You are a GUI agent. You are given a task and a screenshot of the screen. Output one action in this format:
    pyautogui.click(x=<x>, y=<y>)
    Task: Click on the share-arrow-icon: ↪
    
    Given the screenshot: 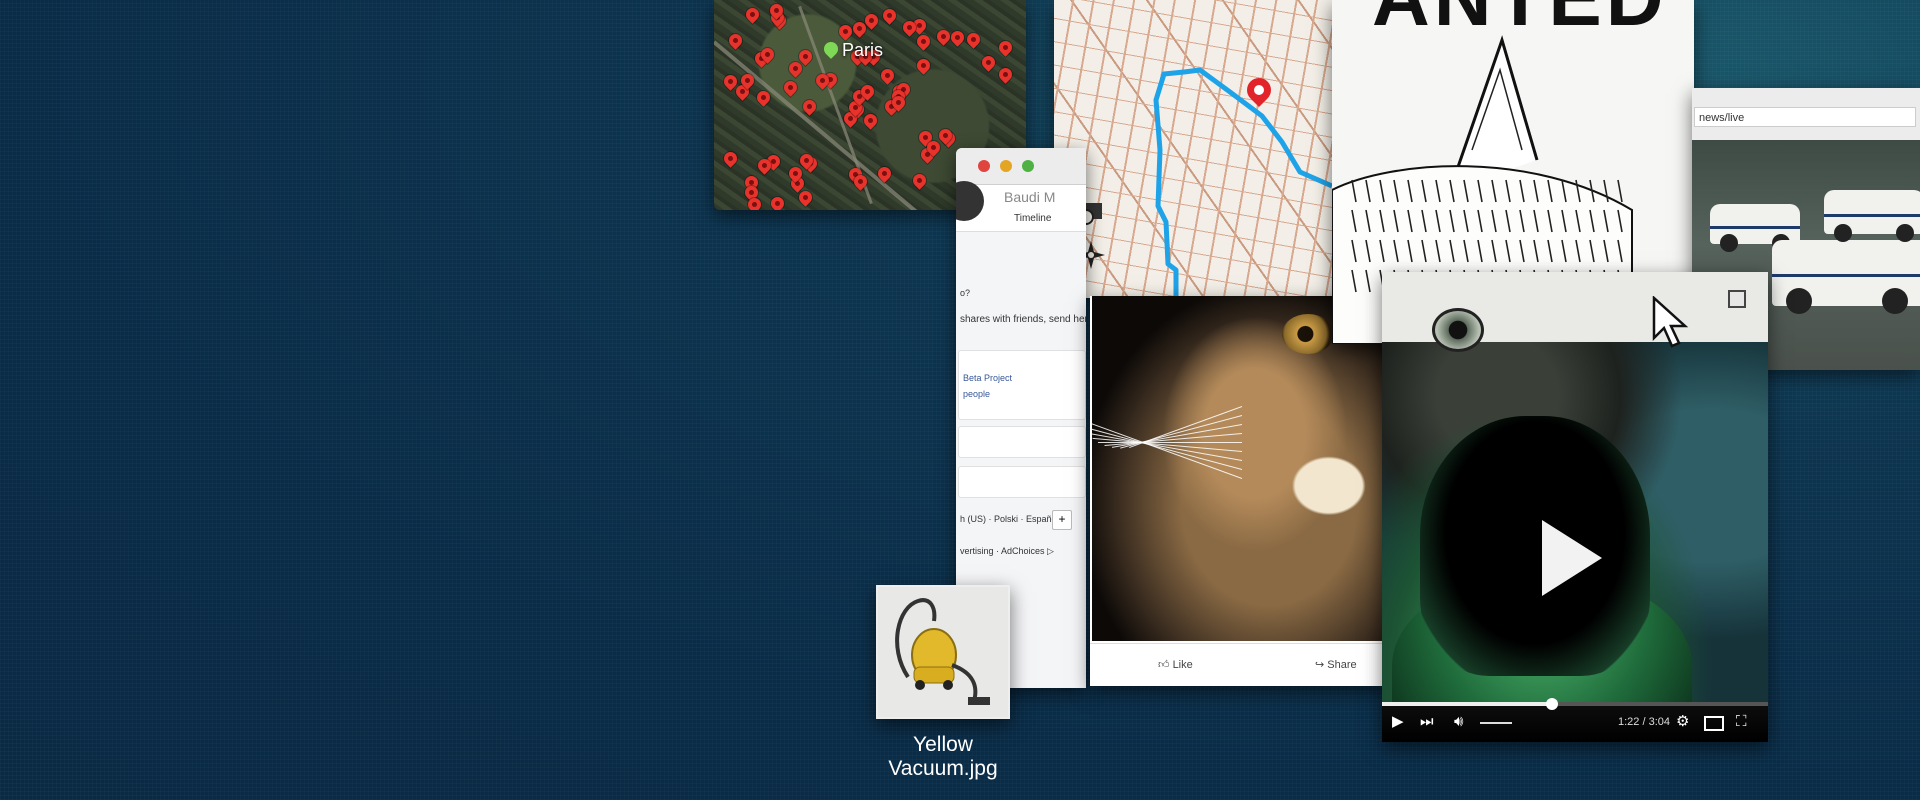 What is the action you would take?
    pyautogui.click(x=1321, y=665)
    